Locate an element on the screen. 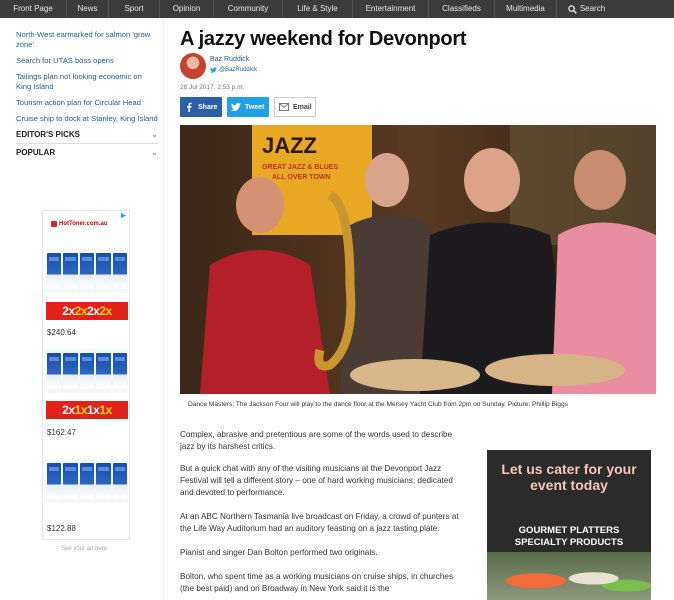 The image size is (674, 600). twitter-share-button: Tweet is located at coordinates (248, 107).